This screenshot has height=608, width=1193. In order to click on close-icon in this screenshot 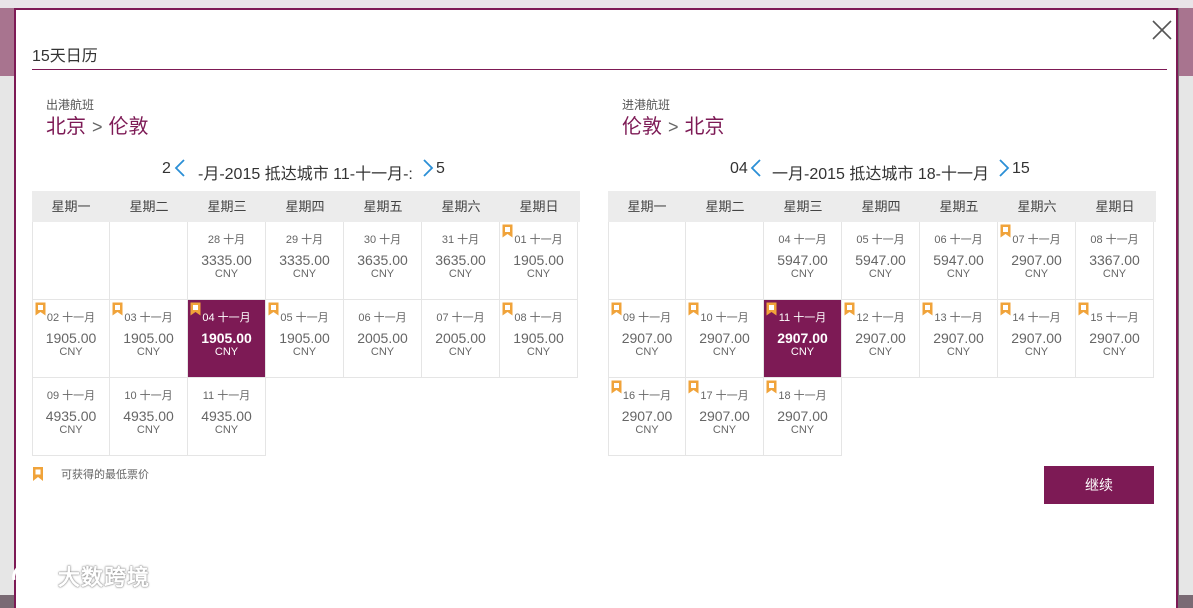, I will do `click(1162, 30)`.